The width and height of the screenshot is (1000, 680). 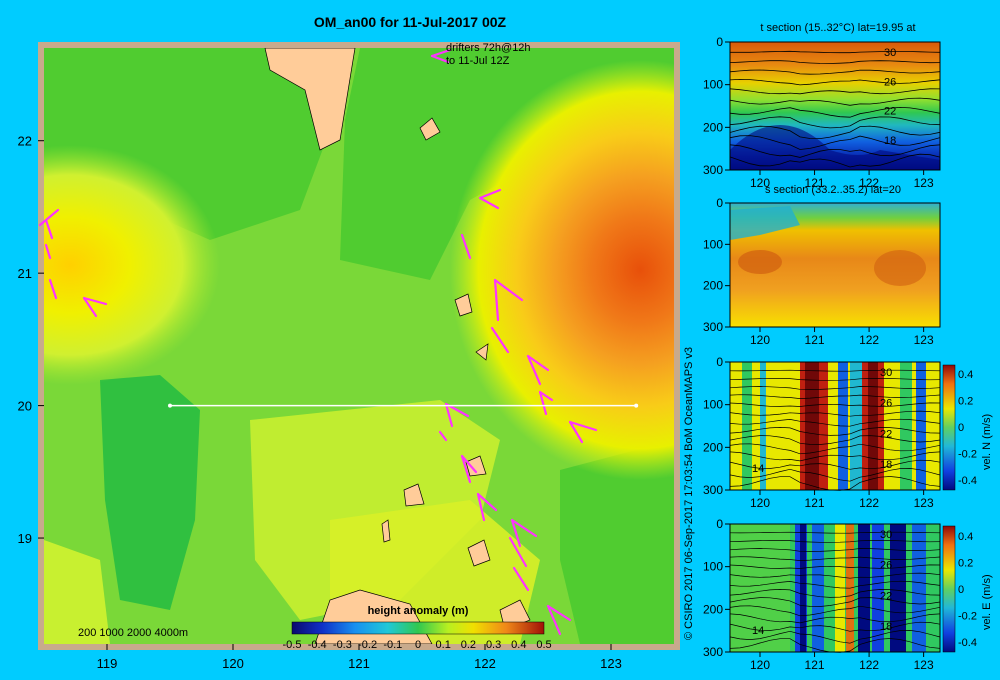 What do you see at coordinates (107, 663) in the screenshot?
I see `map-x-tick-label: 119` at bounding box center [107, 663].